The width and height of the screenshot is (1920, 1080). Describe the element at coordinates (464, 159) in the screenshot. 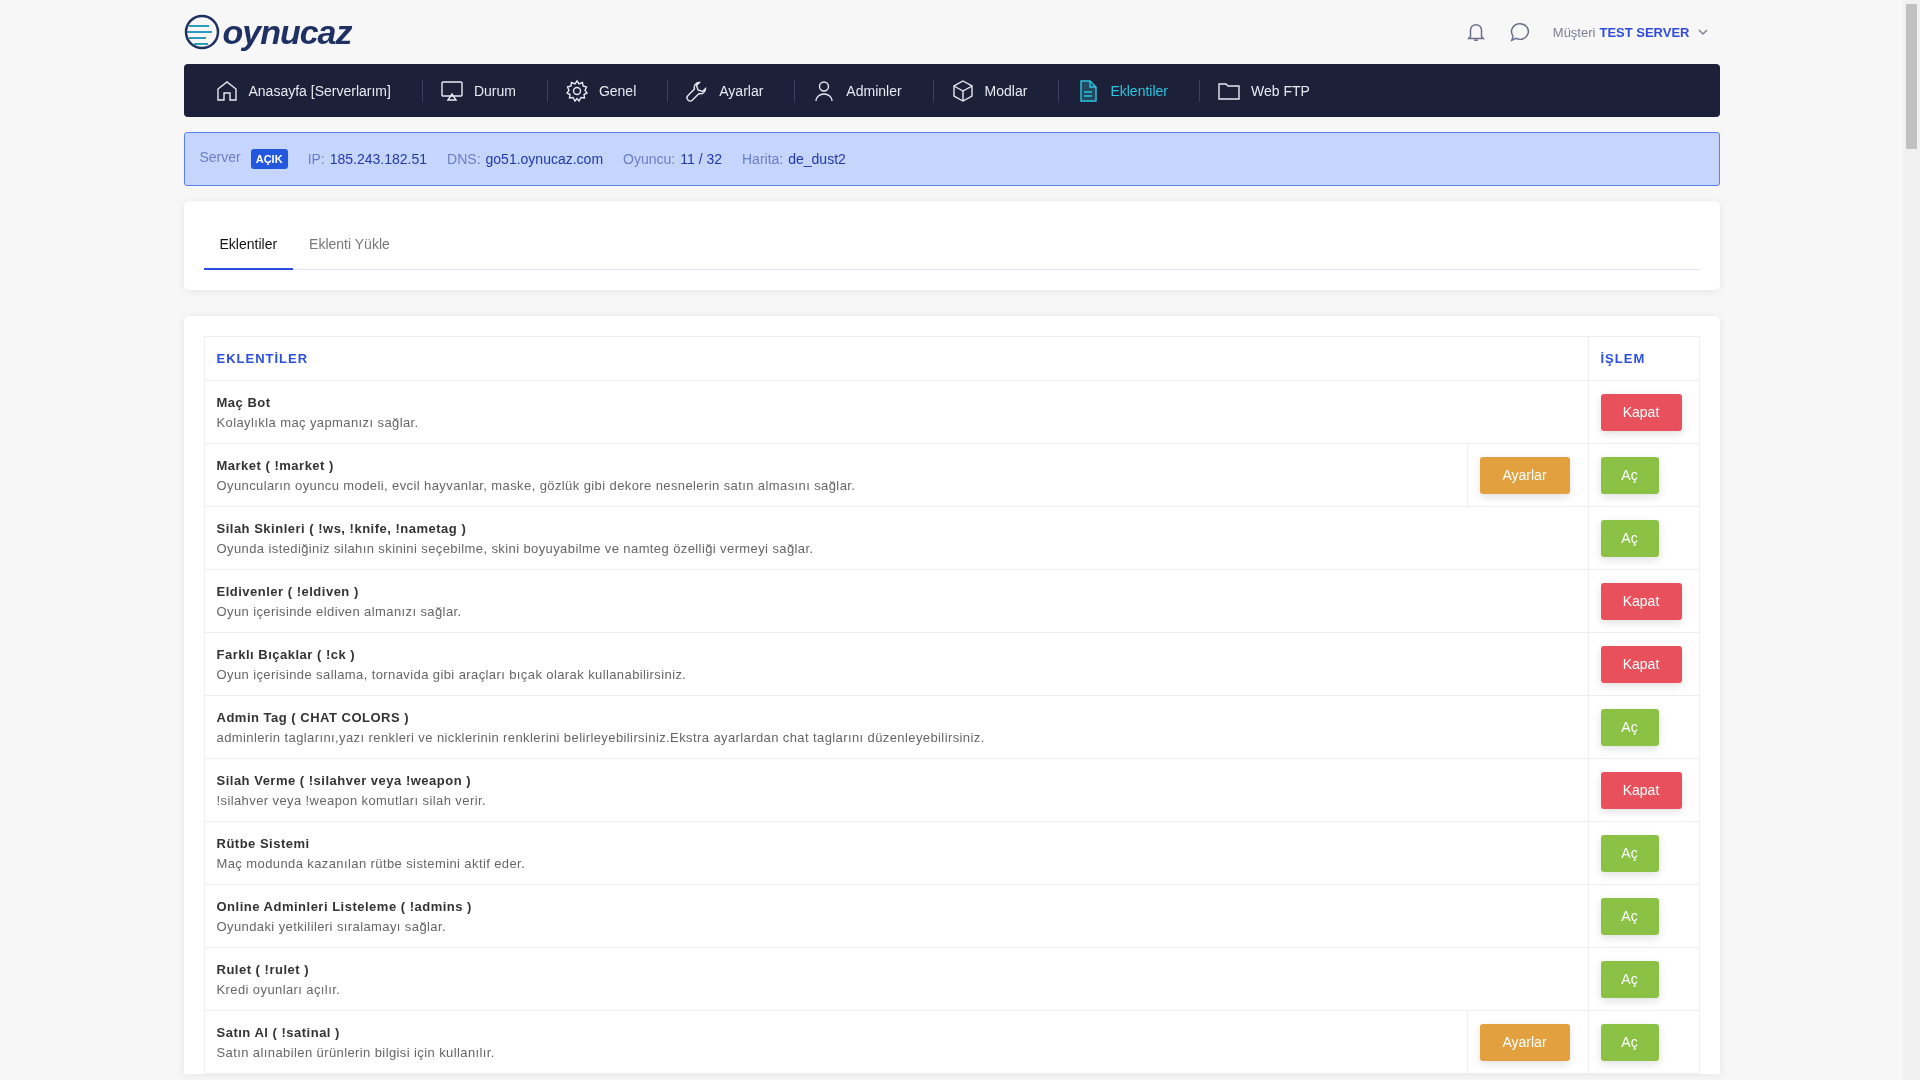

I see `info-label: DNS:` at that location.